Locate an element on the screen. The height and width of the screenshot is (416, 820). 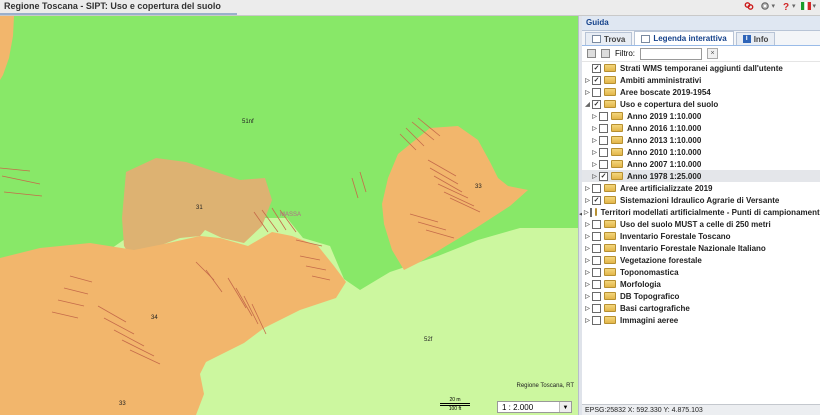
tree-item: ▷ Anno 2019 1:10.000 is located at coordinates (701, 116).